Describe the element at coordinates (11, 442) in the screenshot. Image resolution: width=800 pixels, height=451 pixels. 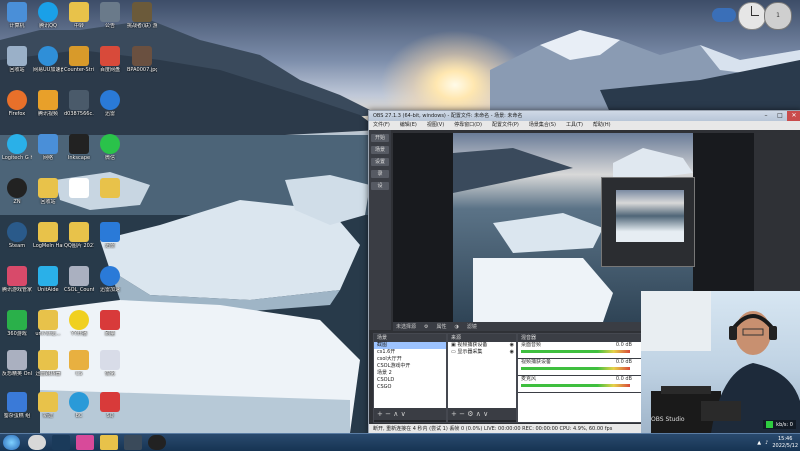
I see `start-button-icon` at that location.